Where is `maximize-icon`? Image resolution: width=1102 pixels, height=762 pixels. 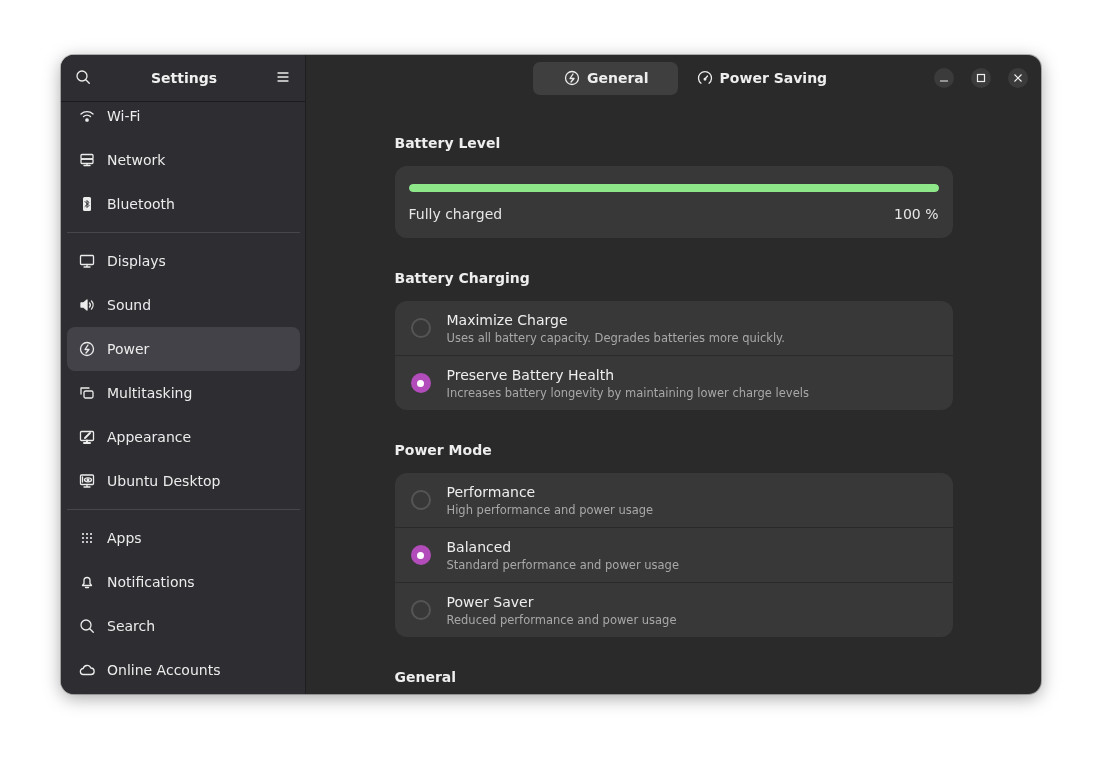
maximize-icon is located at coordinates (981, 78).